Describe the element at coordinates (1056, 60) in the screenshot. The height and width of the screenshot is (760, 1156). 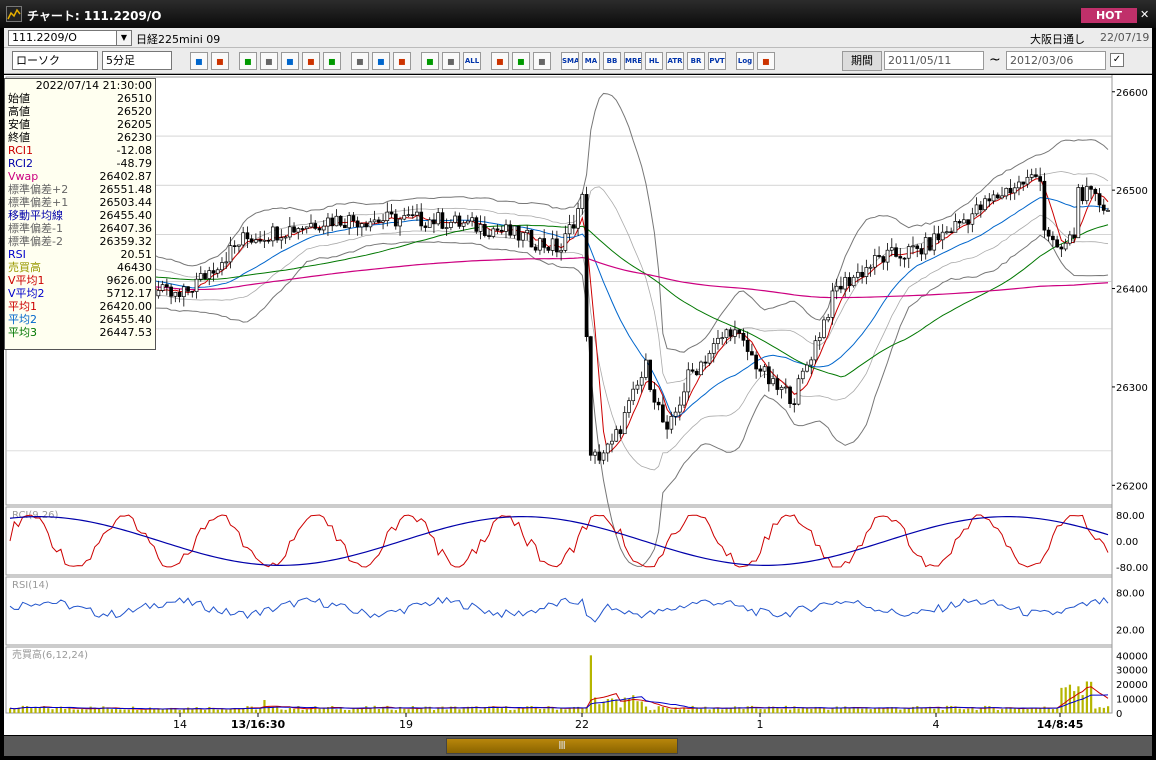
I see `end-date-input: 2012/03/06` at that location.